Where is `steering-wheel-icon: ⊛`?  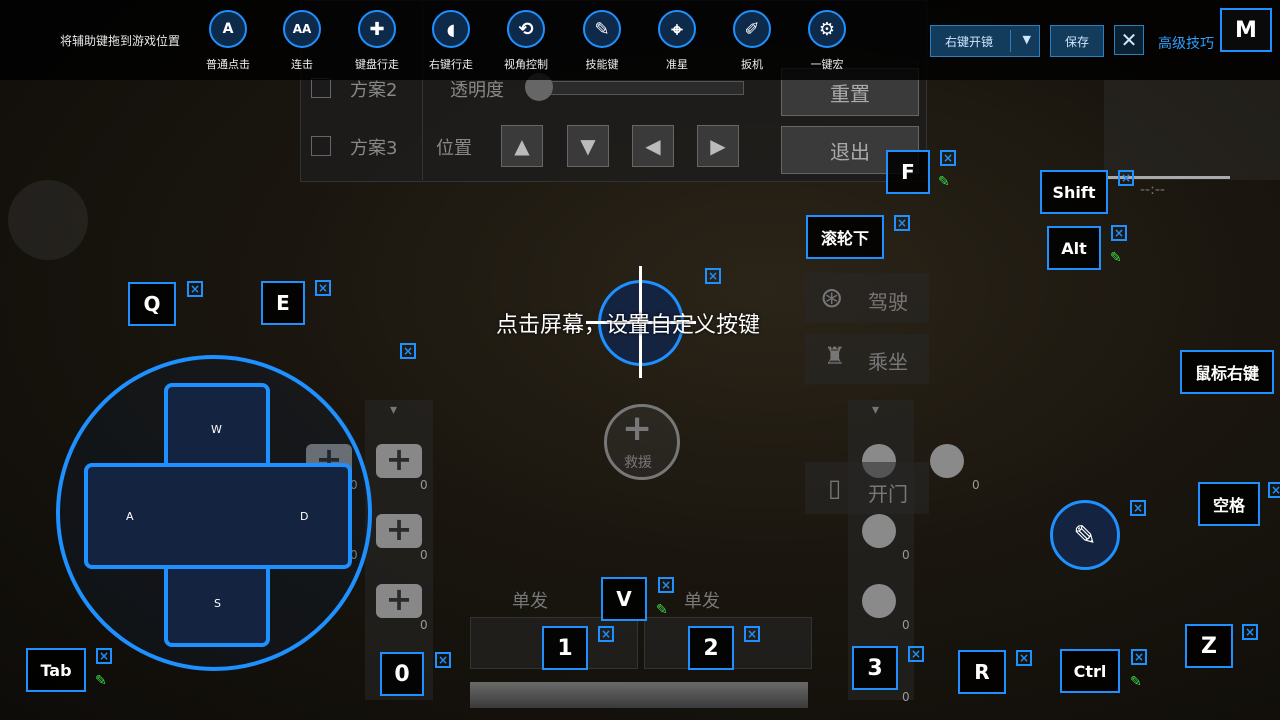
steering-wheel-icon: ⊛ is located at coordinates (832, 297).